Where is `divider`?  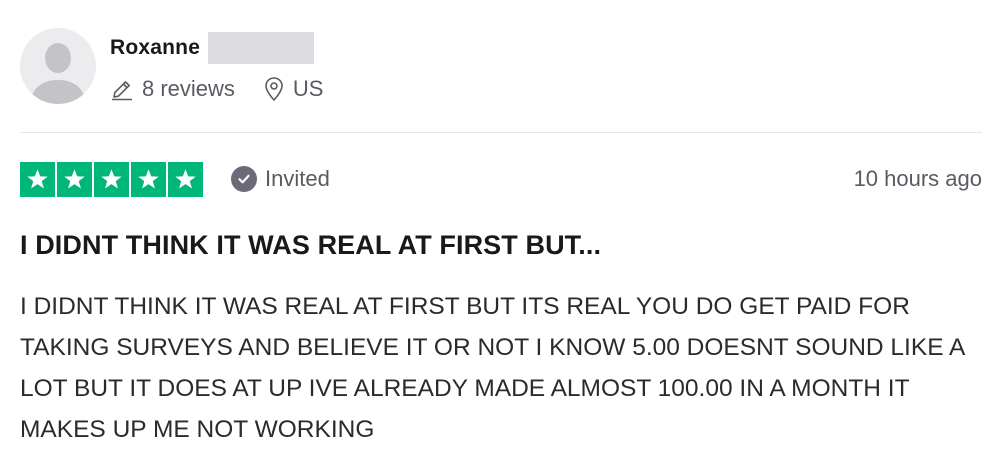 divider is located at coordinates (501, 132).